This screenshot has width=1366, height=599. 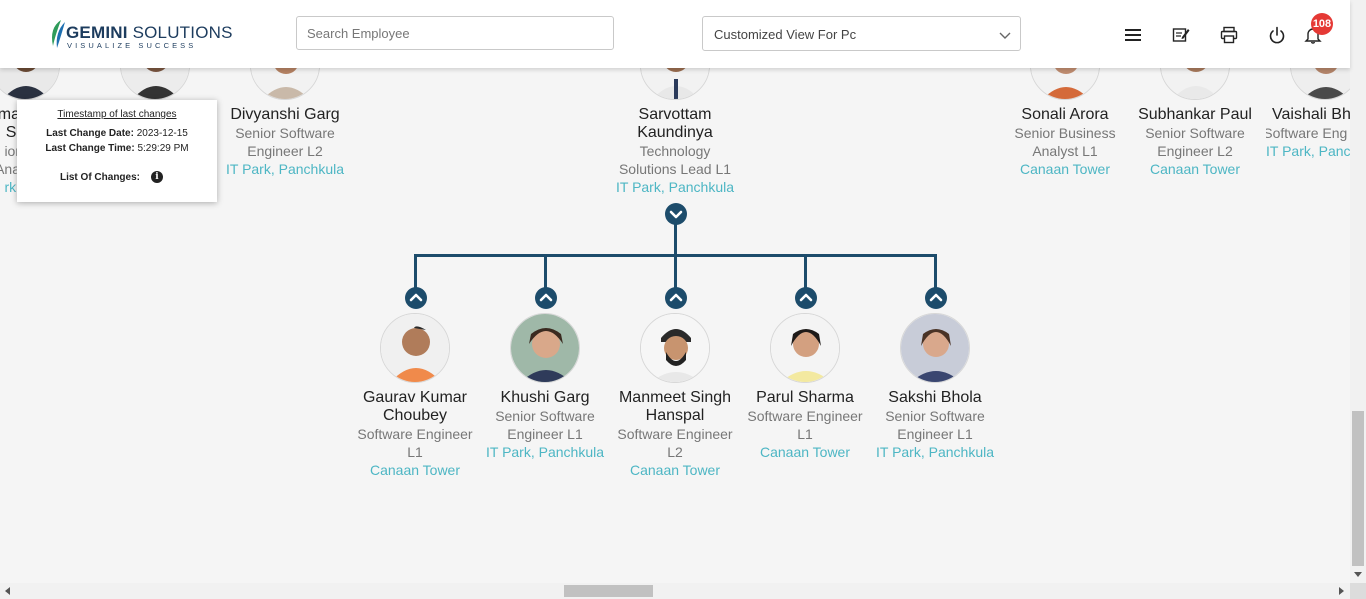 What do you see at coordinates (285, 114) in the screenshot?
I see `employee-name: Divyanshi Garg` at bounding box center [285, 114].